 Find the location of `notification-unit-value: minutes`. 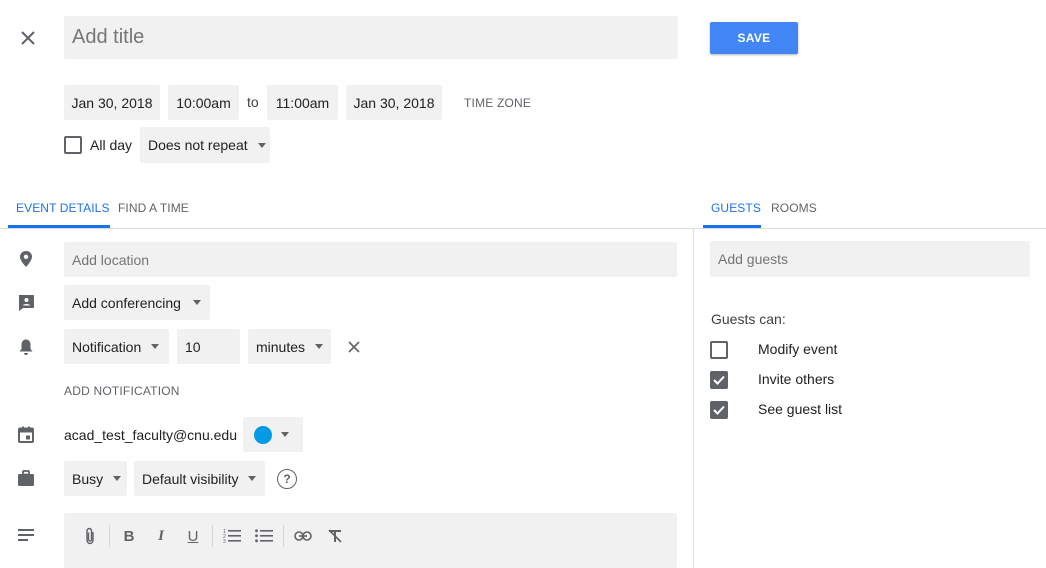

notification-unit-value: minutes is located at coordinates (281, 346).